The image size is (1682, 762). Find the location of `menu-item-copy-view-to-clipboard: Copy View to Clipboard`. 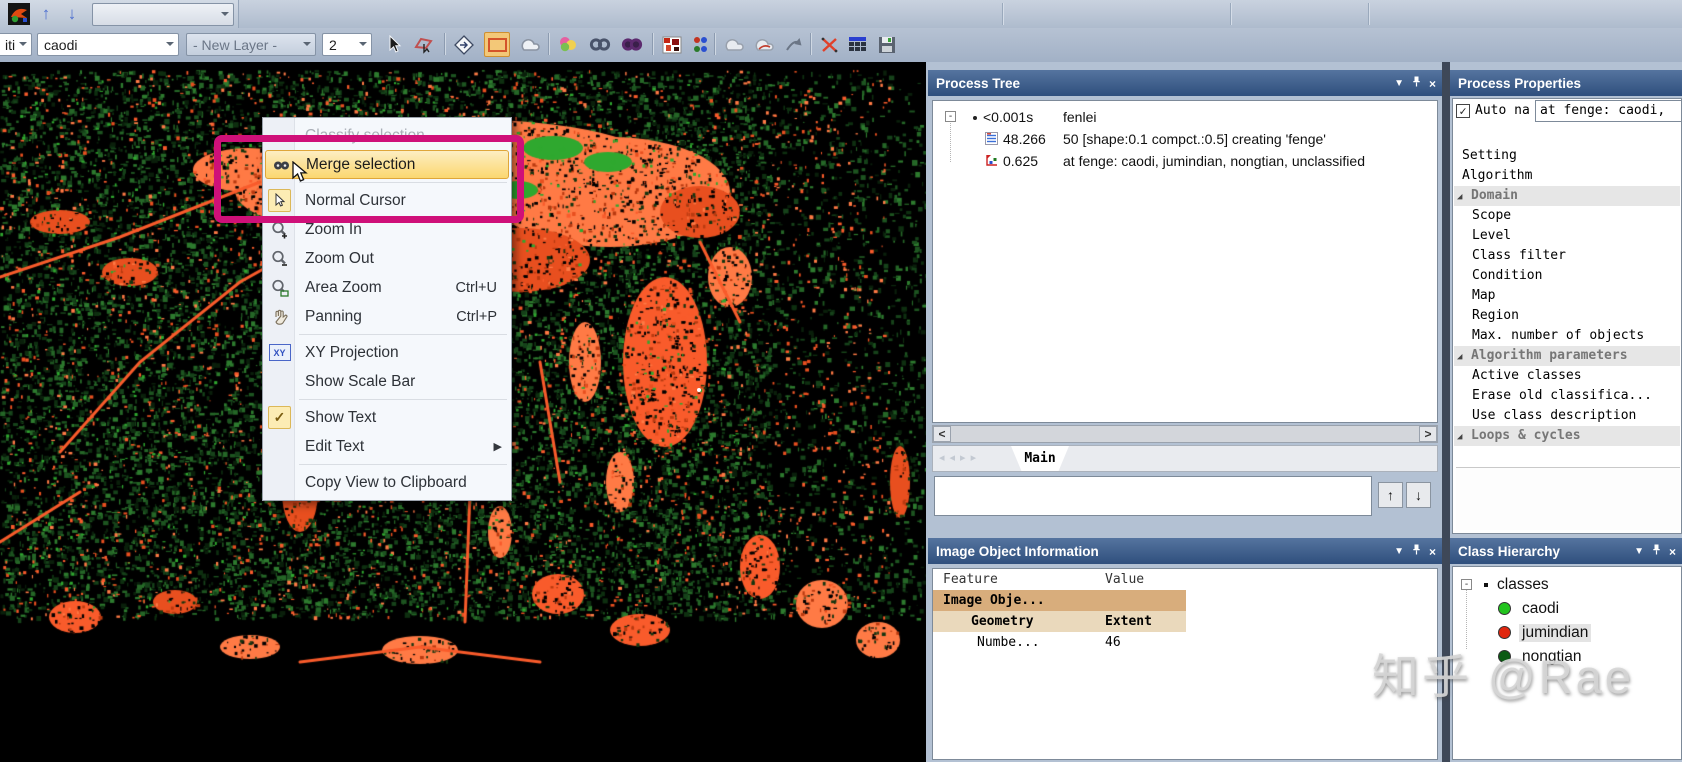

menu-item-copy-view-to-clipboard: Copy View to Clipboard is located at coordinates (387, 482).